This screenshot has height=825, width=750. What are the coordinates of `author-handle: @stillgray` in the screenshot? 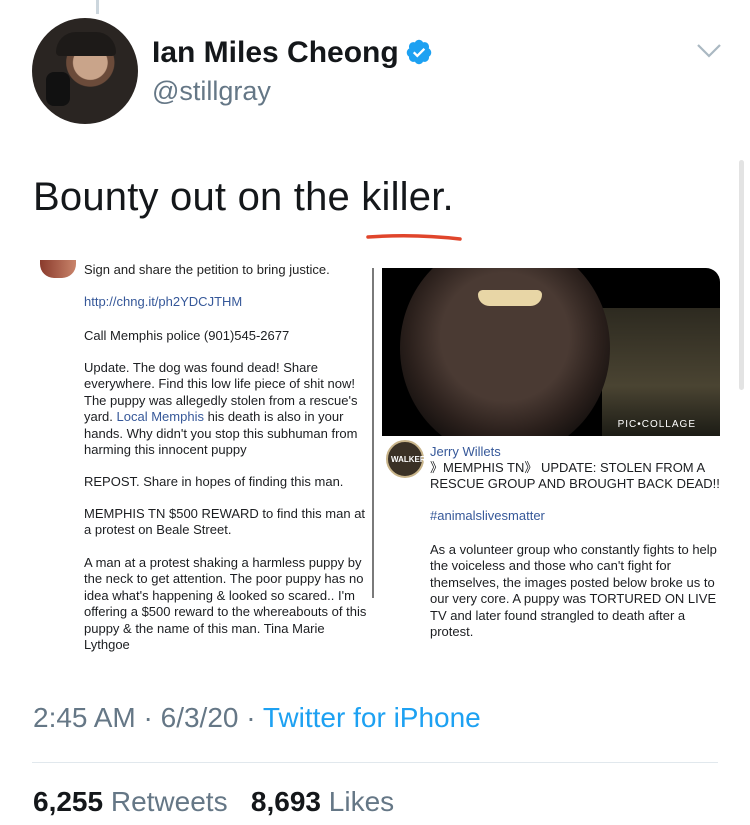 It's located at (211, 91).